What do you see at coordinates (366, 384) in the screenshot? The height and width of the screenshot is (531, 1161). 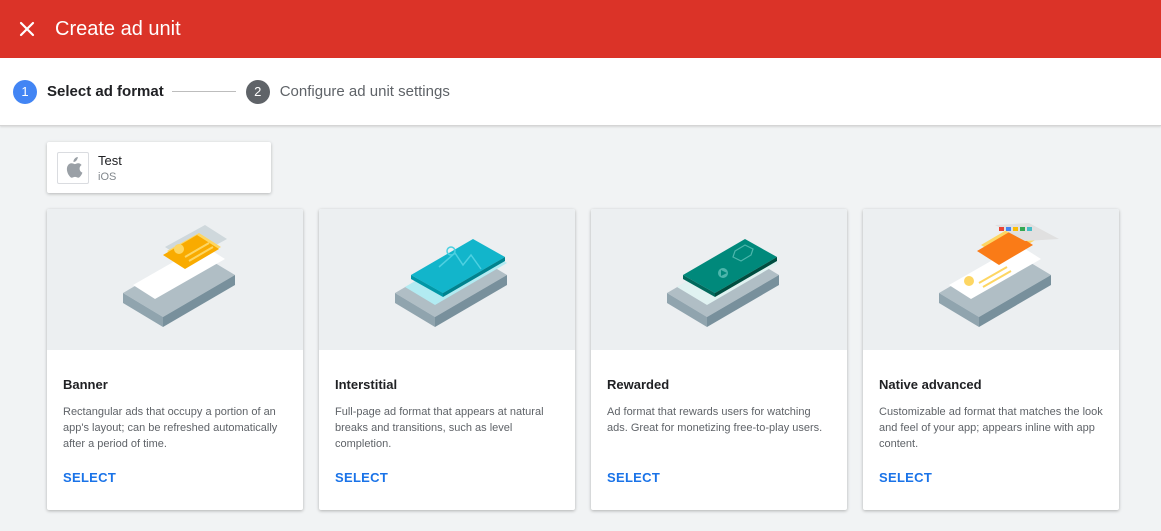 I see `card-title: Interstitial` at bounding box center [366, 384].